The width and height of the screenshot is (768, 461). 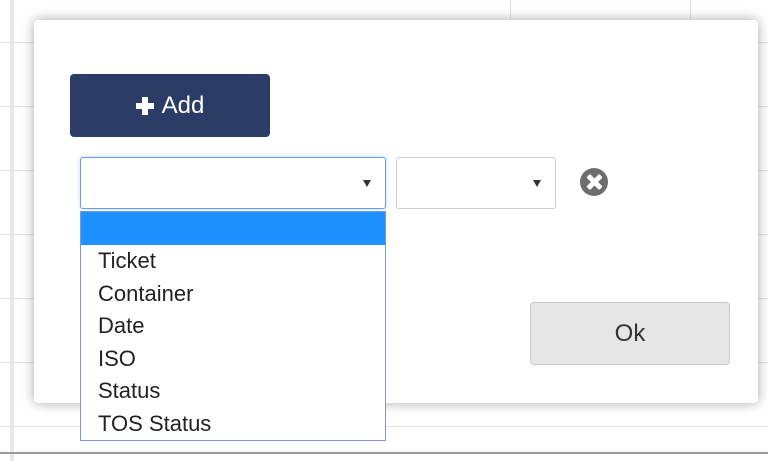 I want to click on add-button: Add, so click(x=170, y=105).